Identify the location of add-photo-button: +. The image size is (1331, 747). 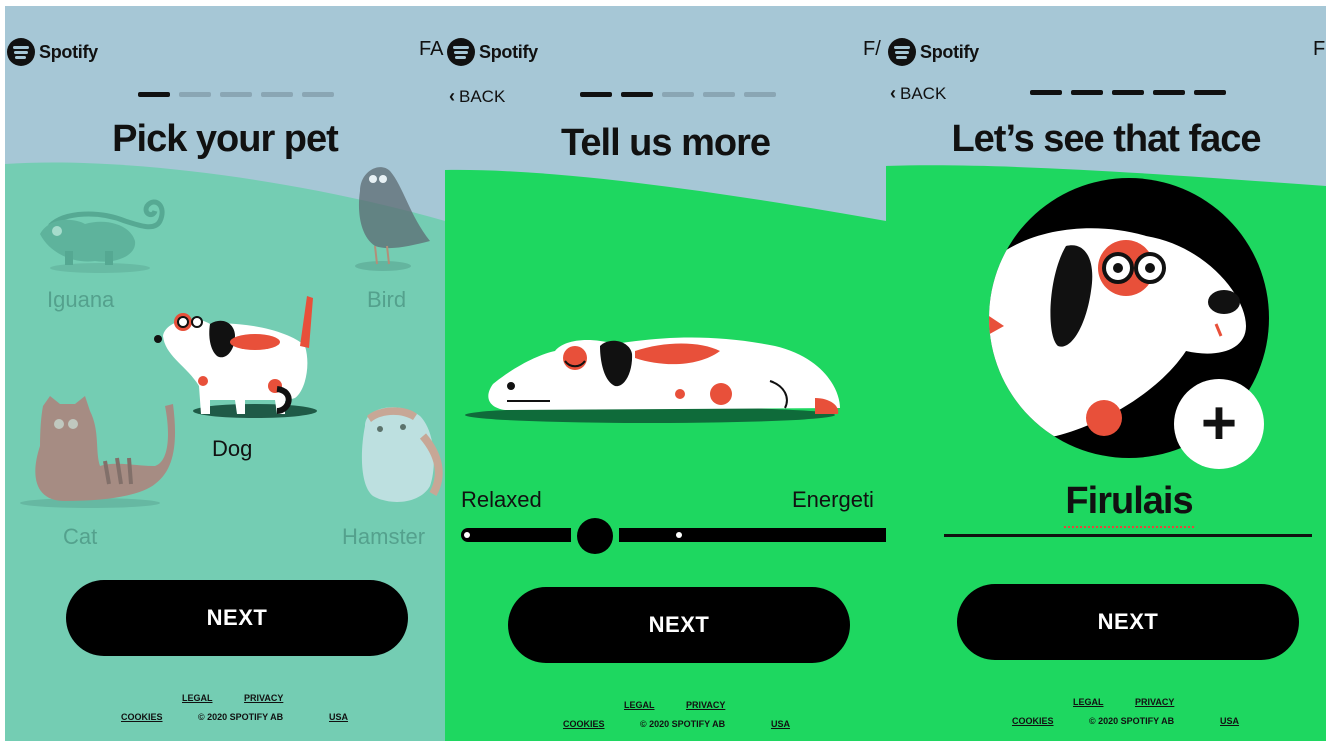
(1219, 424).